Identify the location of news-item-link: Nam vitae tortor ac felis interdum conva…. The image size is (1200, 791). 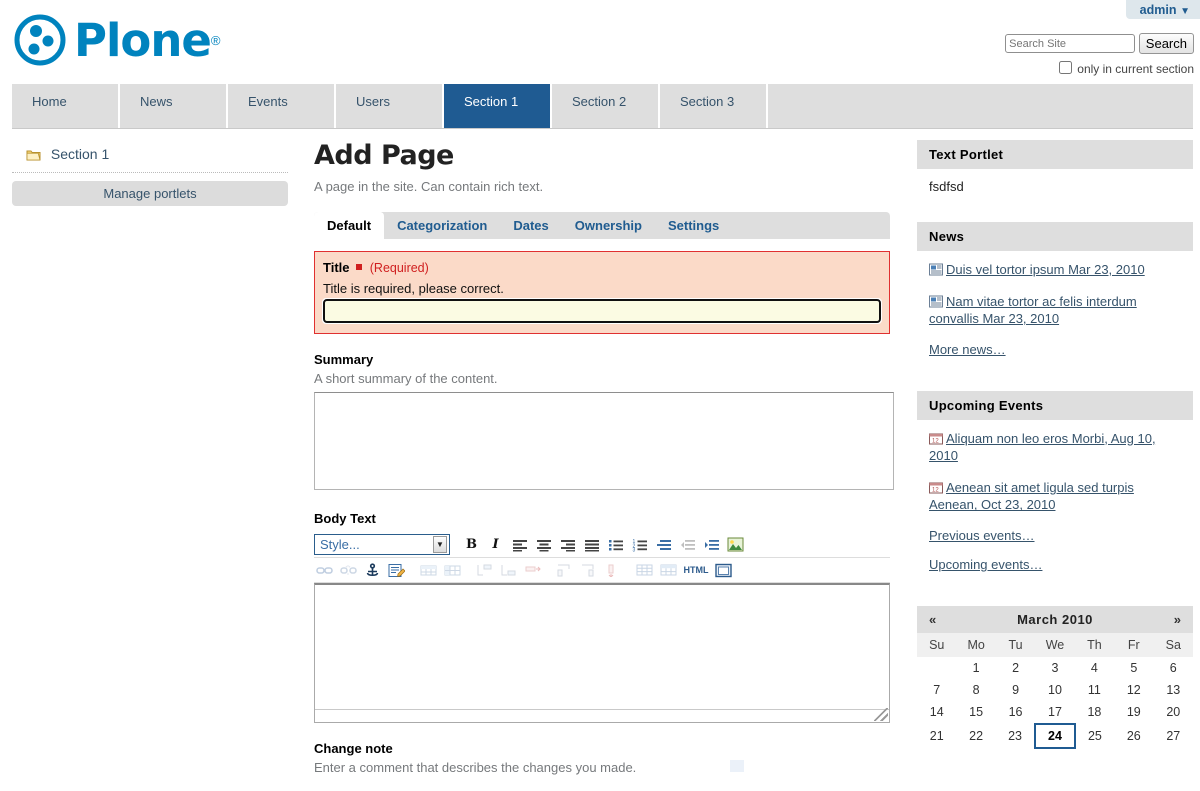
(1033, 310).